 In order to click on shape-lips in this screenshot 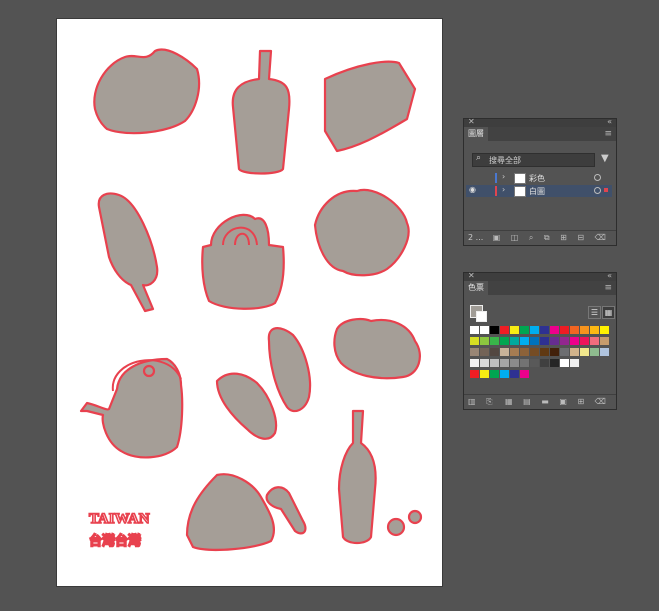, I will do `click(147, 91)`.